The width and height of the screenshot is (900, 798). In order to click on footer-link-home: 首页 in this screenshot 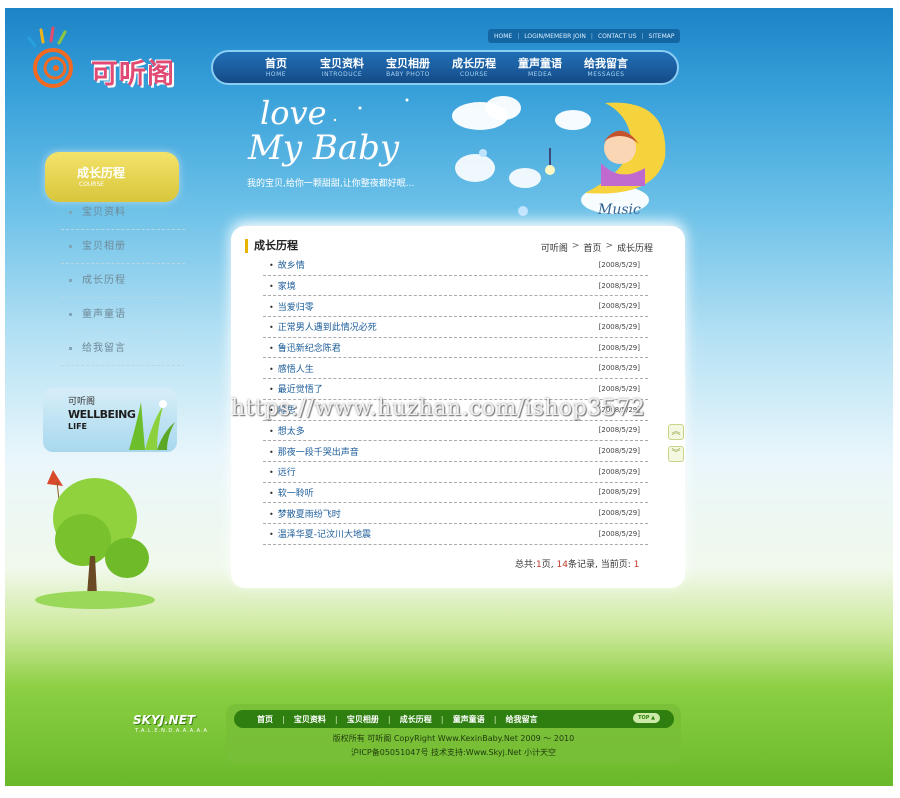, I will do `click(265, 719)`.